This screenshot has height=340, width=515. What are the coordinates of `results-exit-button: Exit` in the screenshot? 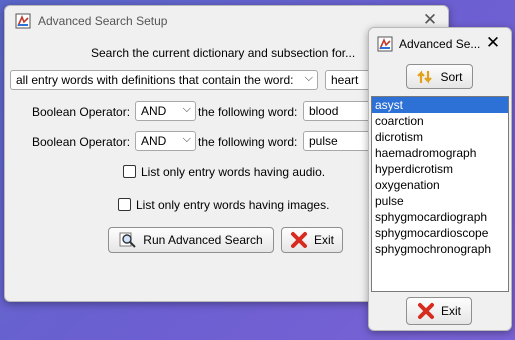 It's located at (439, 311).